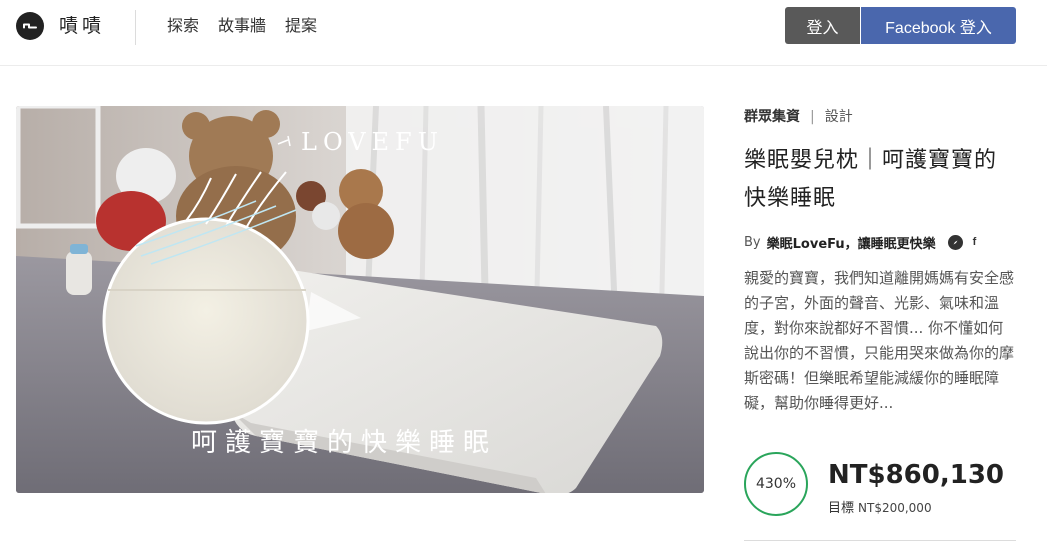 Image resolution: width=1047 pixels, height=548 pixels. What do you see at coordinates (752, 242) in the screenshot?
I see `by-label: By` at bounding box center [752, 242].